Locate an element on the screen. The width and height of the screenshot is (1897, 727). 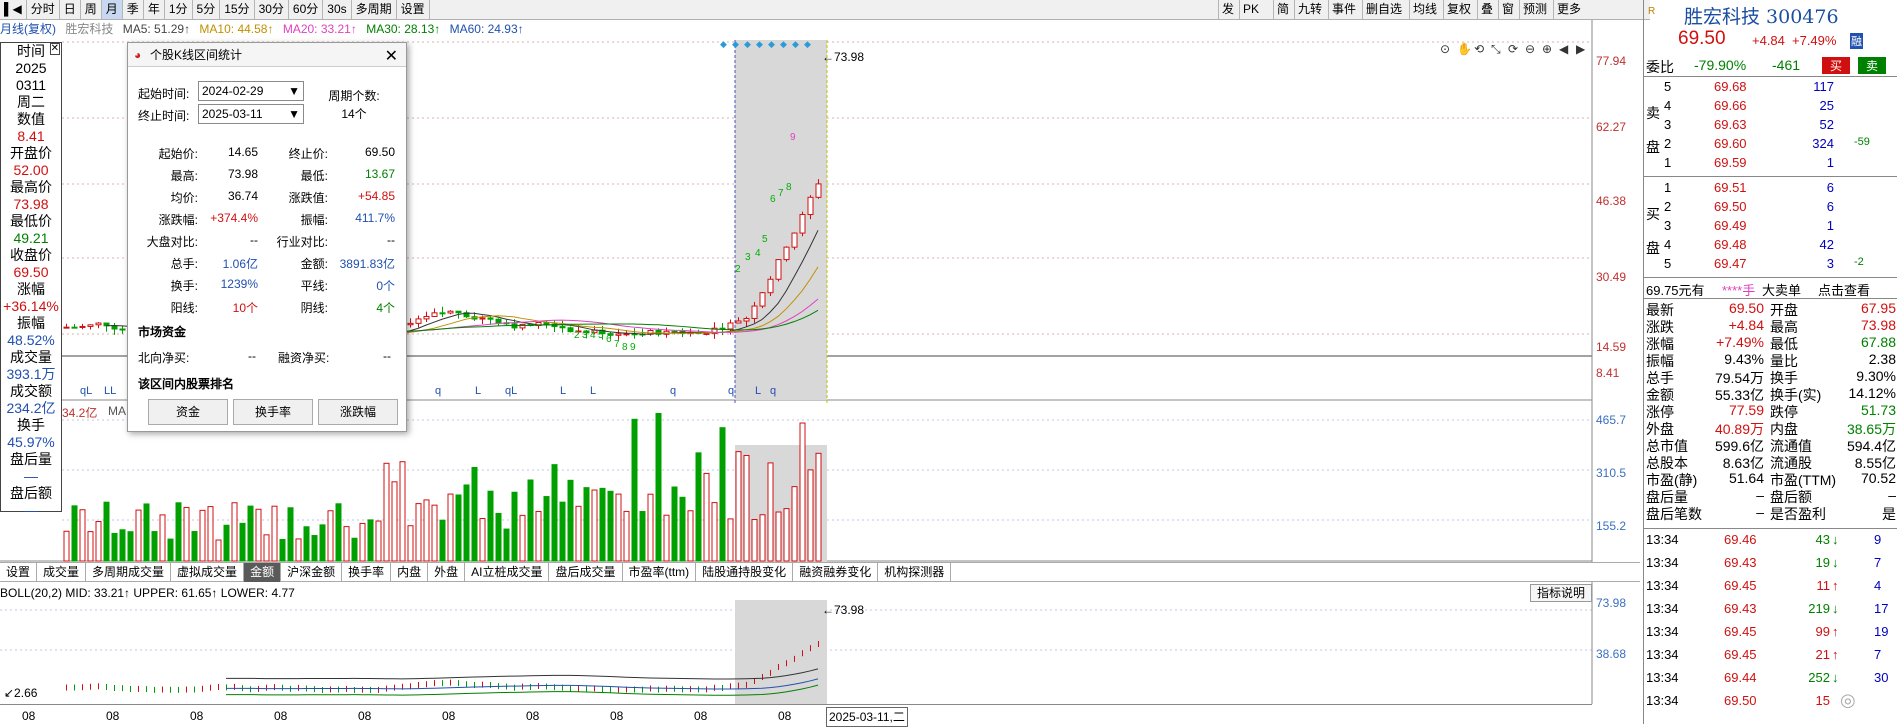
chart-tool-icon: ⊙ is located at coordinates (1445, 49).